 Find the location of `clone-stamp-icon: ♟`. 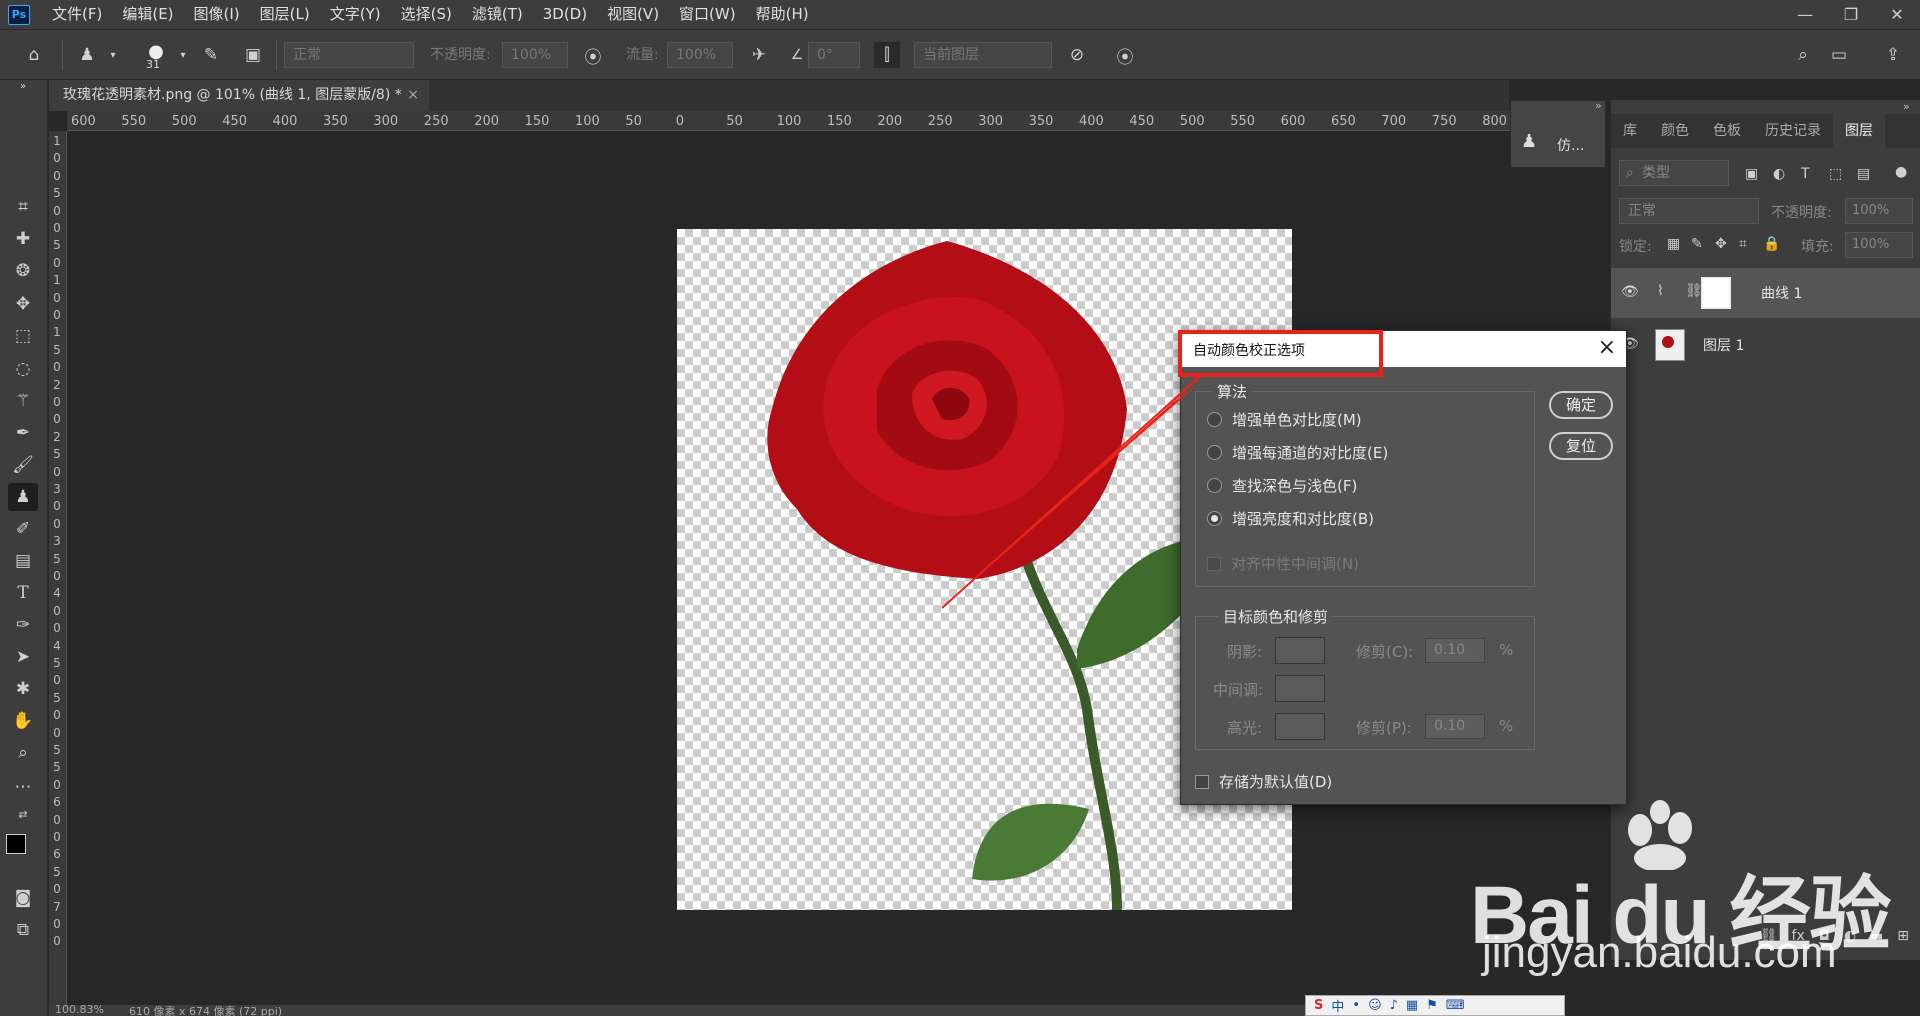

clone-stamp-icon: ♟ is located at coordinates (23, 497).